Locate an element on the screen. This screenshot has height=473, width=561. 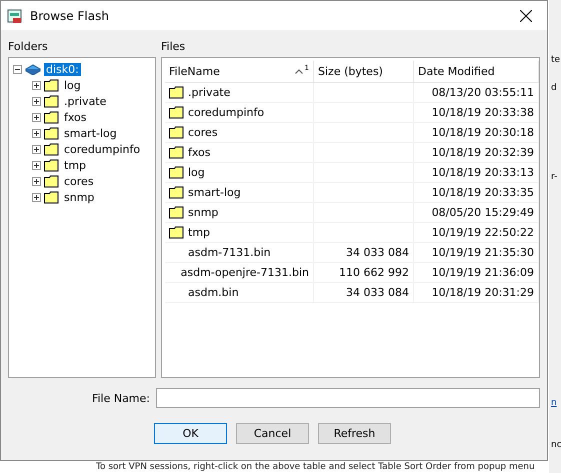
background-text: te is located at coordinates (555, 60).